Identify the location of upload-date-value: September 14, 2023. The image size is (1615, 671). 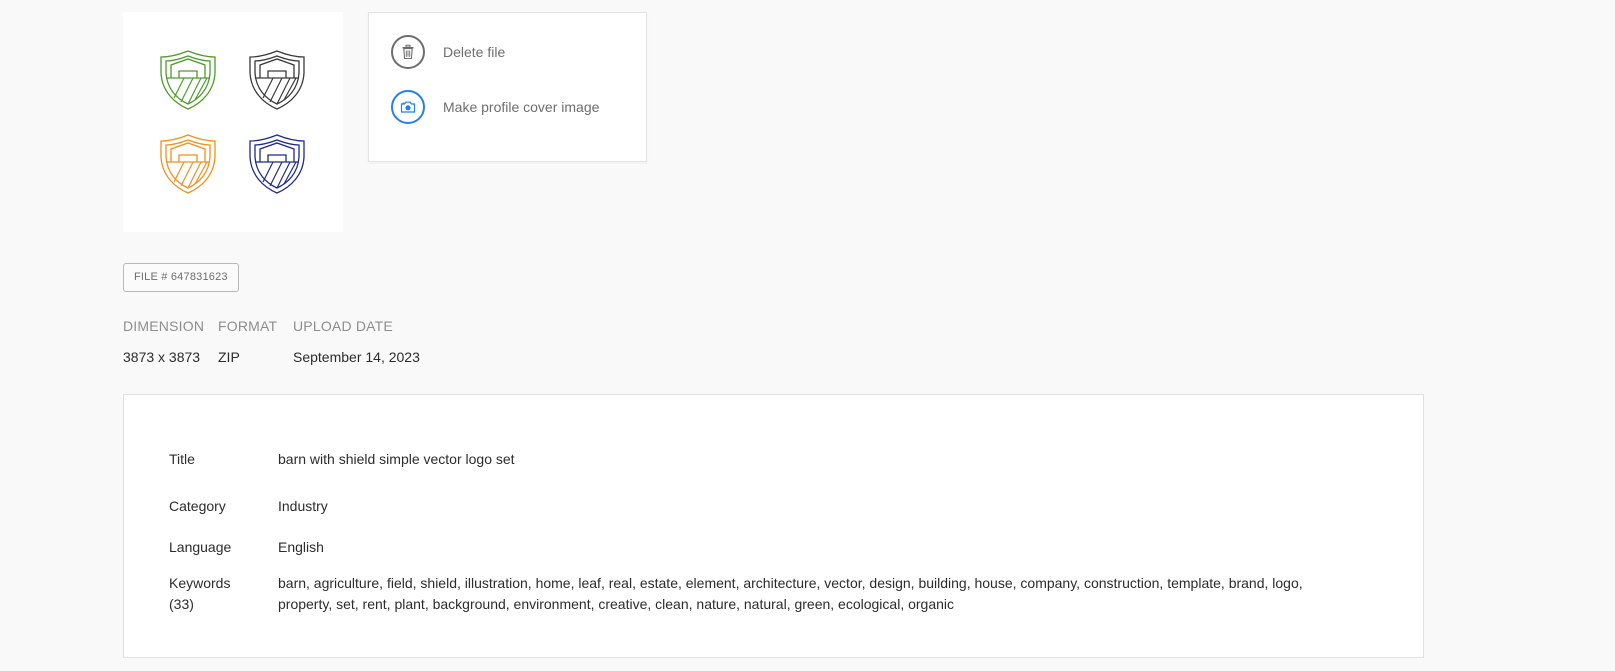
(356, 357).